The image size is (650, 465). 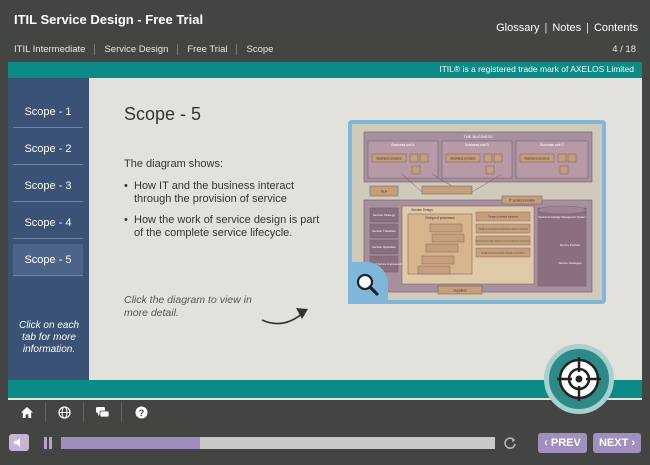 I want to click on page-title: Scope - 5, so click(x=163, y=114).